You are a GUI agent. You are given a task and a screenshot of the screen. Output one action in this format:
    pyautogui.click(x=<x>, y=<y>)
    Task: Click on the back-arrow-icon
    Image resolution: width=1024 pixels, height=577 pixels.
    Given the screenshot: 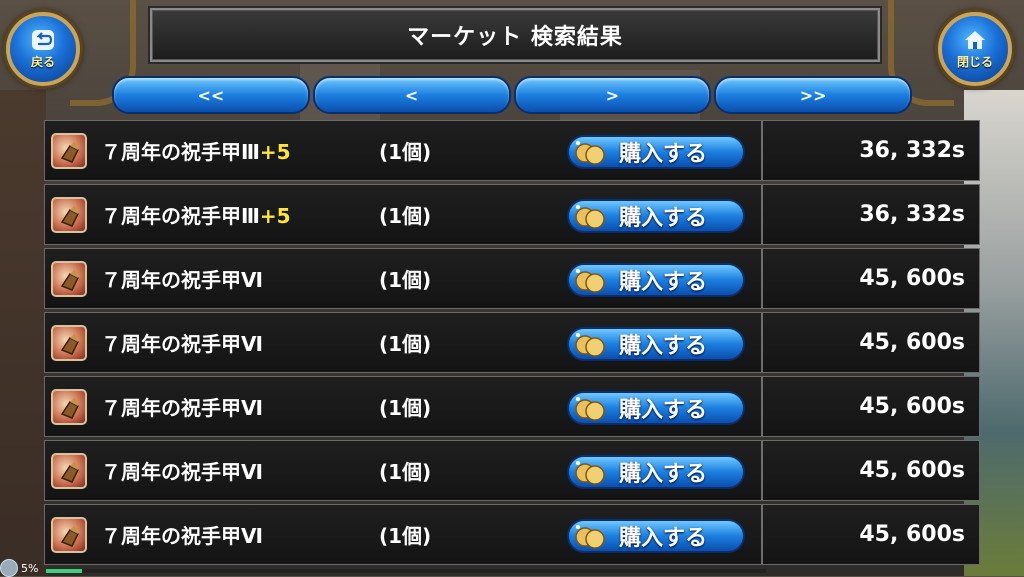 What is the action you would take?
    pyautogui.click(x=43, y=40)
    